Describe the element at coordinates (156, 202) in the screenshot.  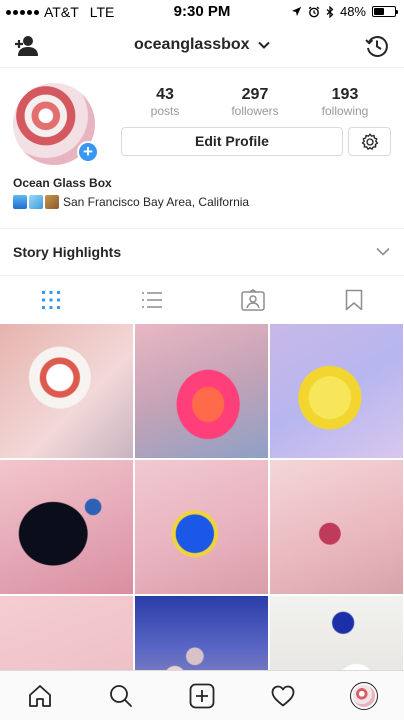
I see `bio-location: San Francisco Bay Area, California` at that location.